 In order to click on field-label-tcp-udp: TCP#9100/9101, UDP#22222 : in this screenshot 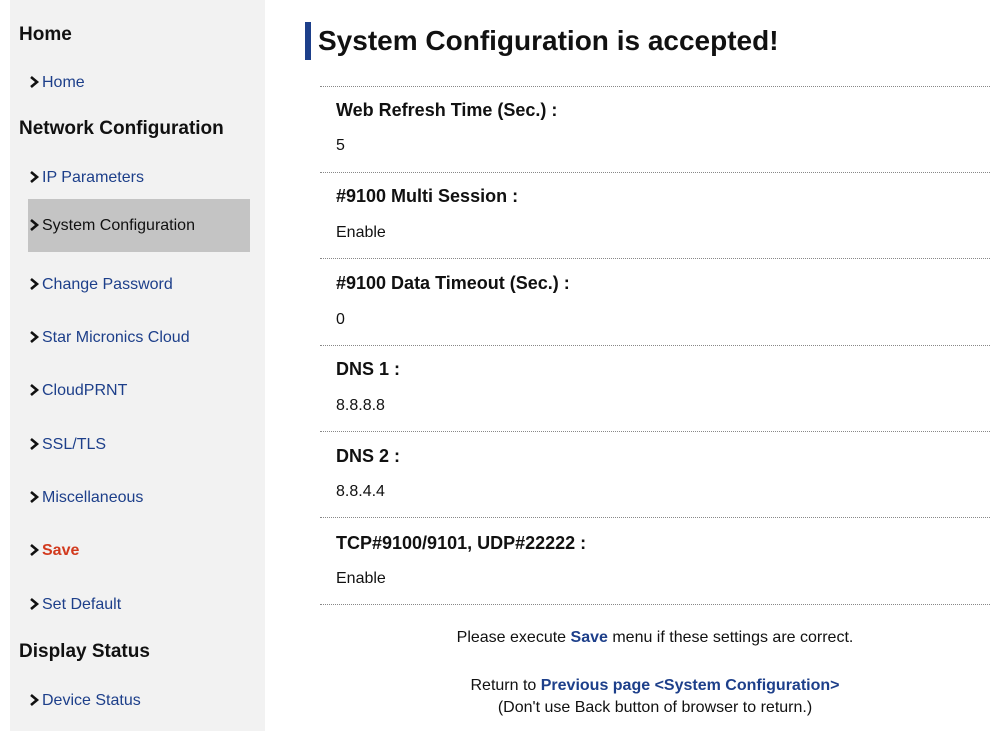, I will do `click(461, 543)`.